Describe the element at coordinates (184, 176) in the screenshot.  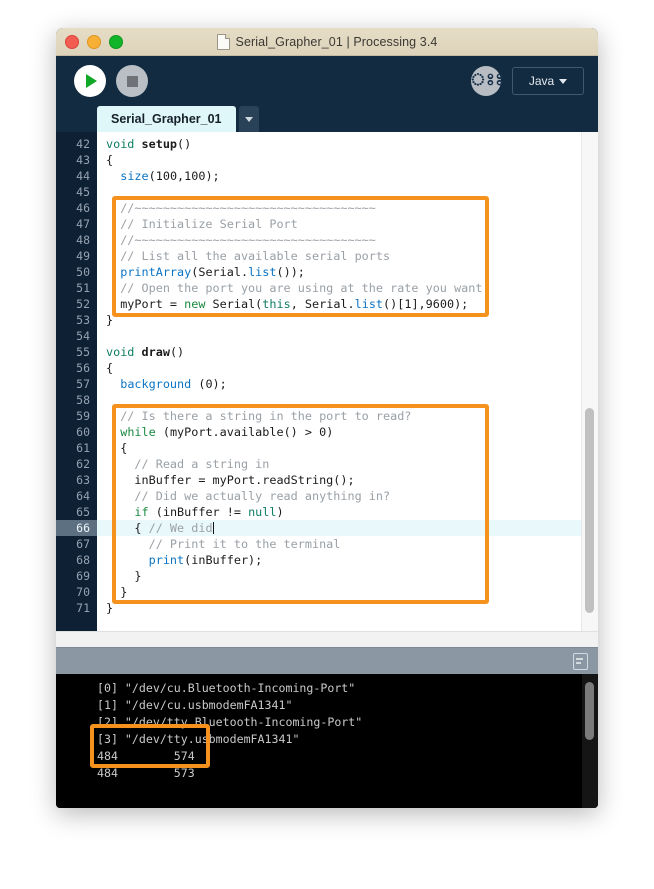
I see `code-token: (100,100);` at that location.